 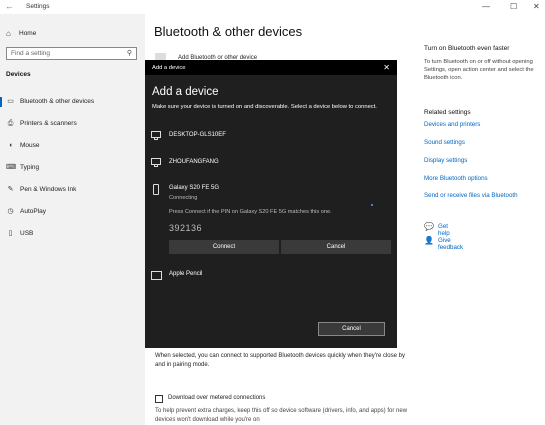 What do you see at coordinates (157, 276) in the screenshot?
I see `input-device-icon` at bounding box center [157, 276].